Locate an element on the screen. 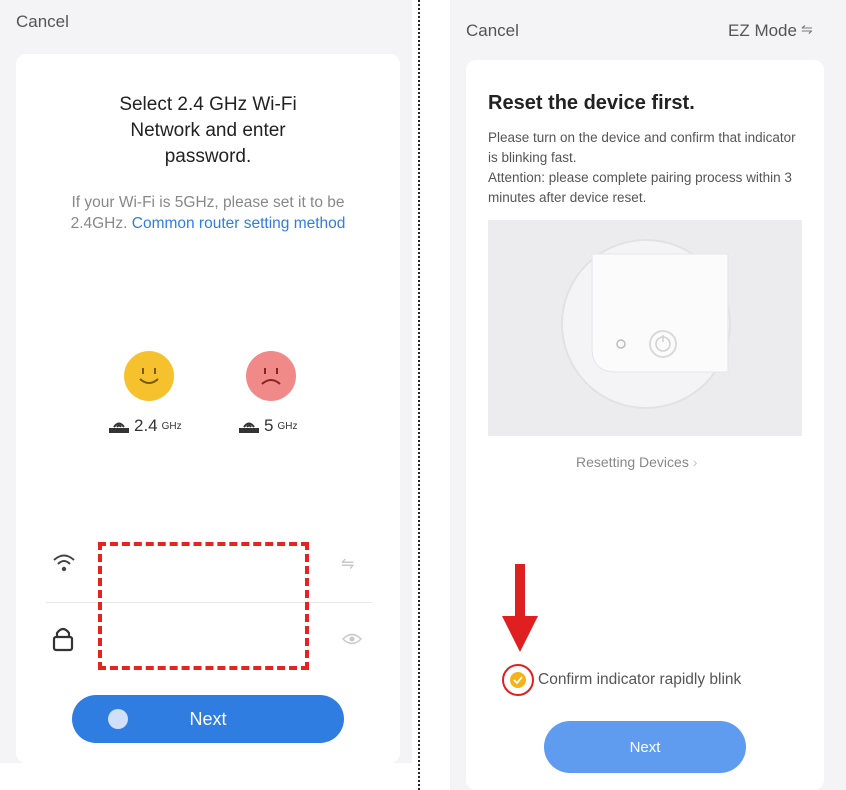  checkbox-highlight-circle is located at coordinates (518, 680).